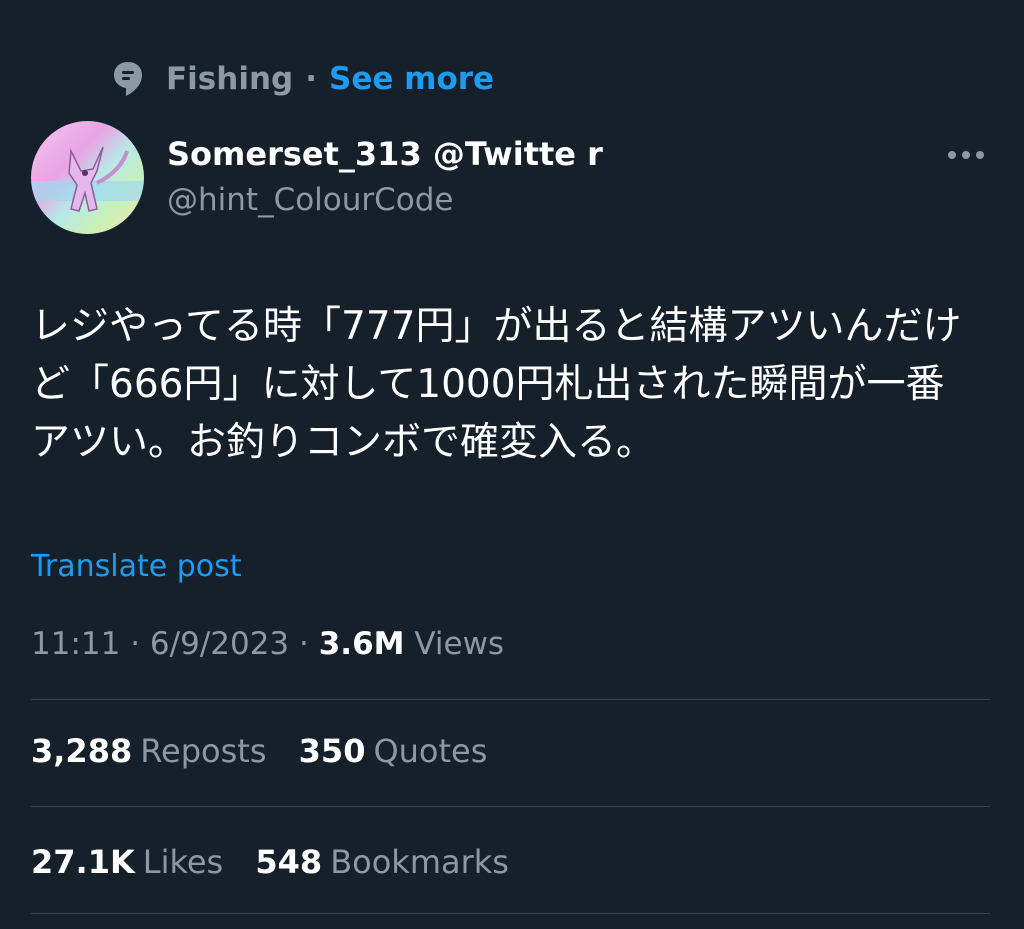  I want to click on bookmarks-label: Bookmarks, so click(419, 862).